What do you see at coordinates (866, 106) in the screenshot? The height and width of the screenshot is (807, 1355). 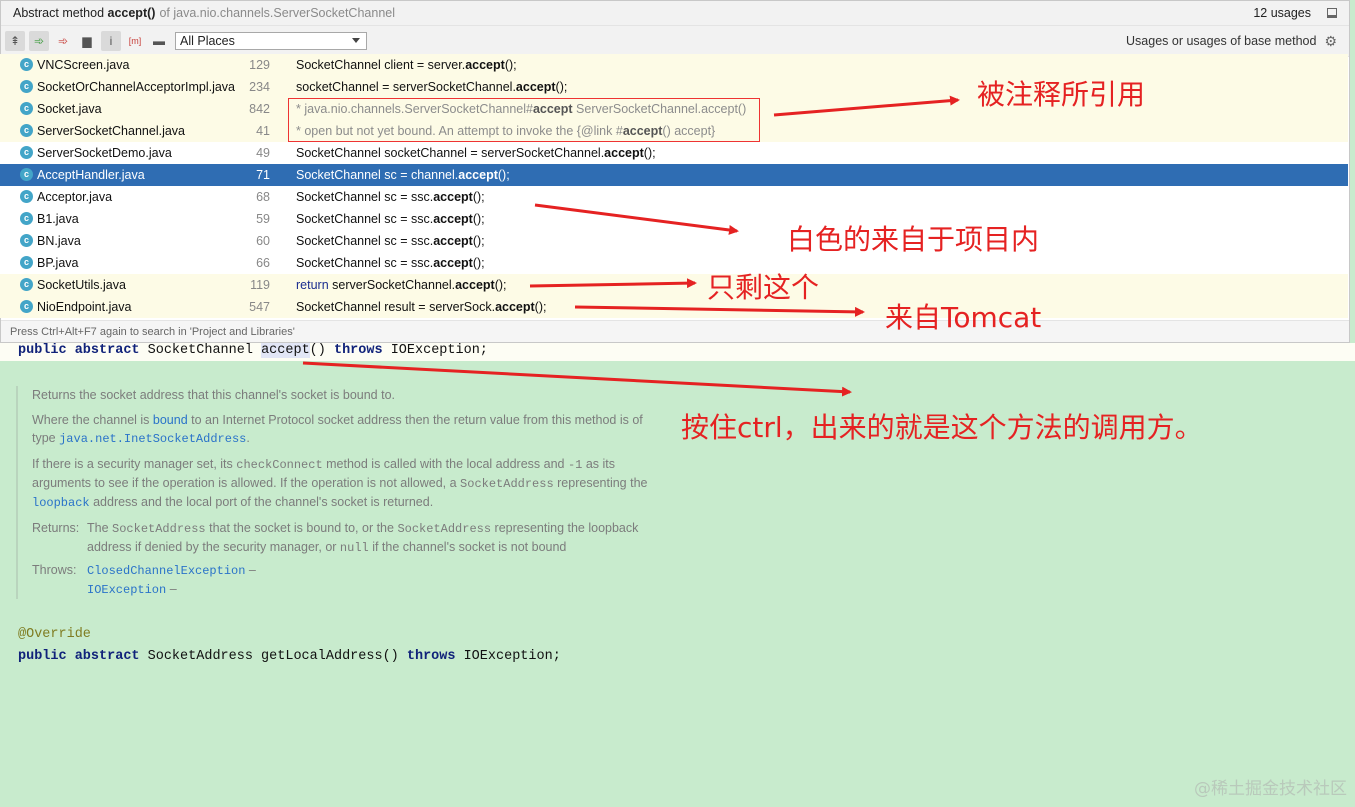 I see `arrow-comment` at bounding box center [866, 106].